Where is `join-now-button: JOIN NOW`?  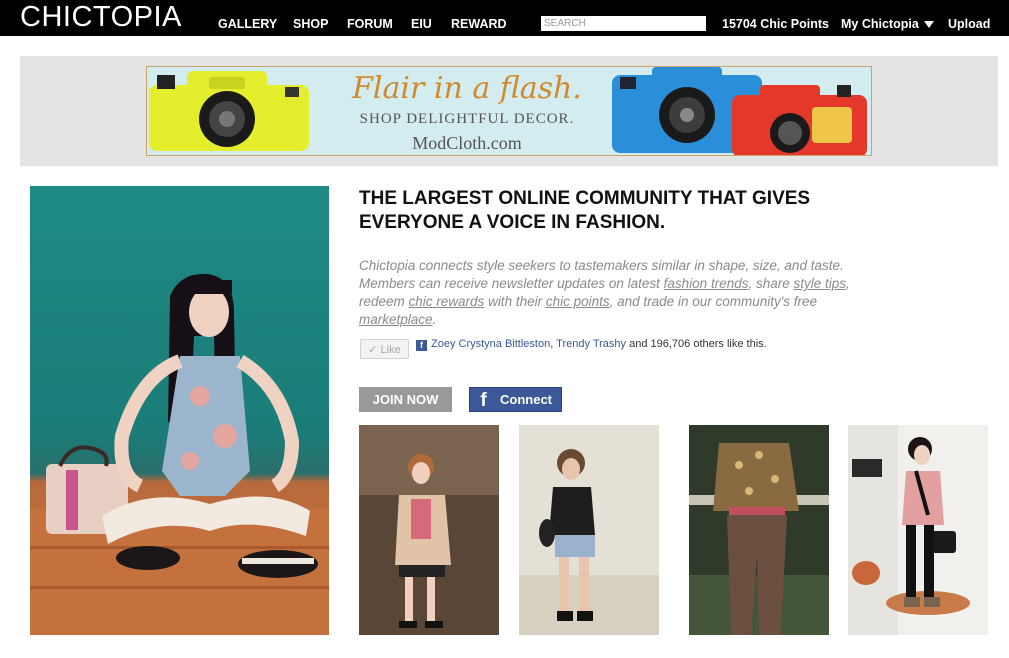 join-now-button: JOIN NOW is located at coordinates (405, 399).